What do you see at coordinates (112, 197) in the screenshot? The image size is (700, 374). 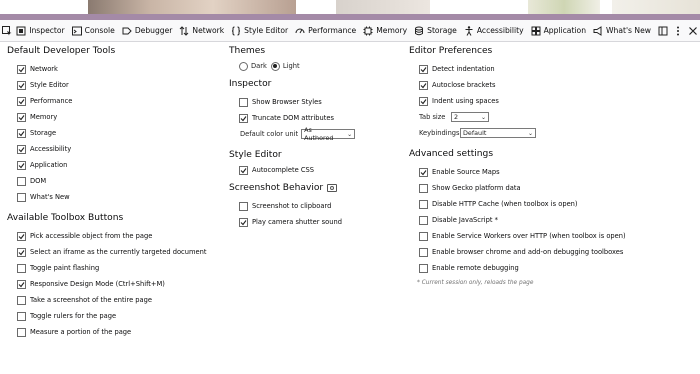 I see `checkbox-option: What's New` at bounding box center [112, 197].